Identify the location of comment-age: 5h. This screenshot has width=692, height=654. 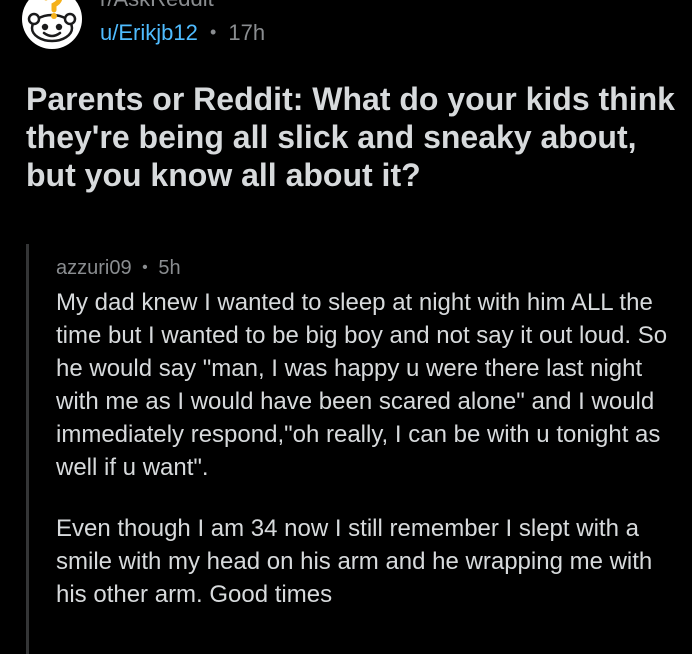
(169, 268).